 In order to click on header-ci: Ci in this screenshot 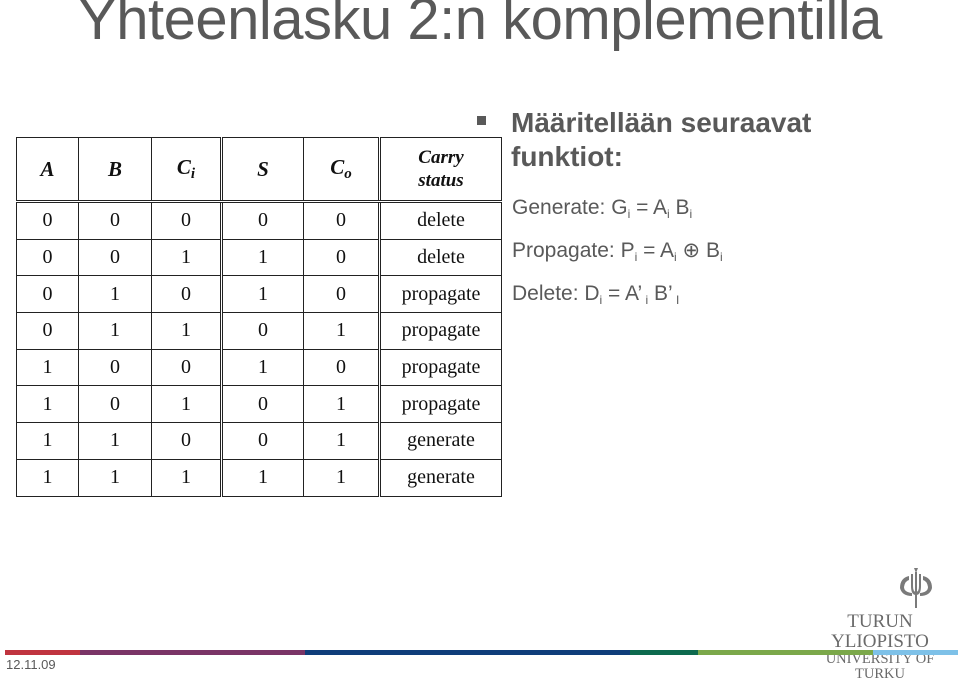, I will do `click(186, 170)`.